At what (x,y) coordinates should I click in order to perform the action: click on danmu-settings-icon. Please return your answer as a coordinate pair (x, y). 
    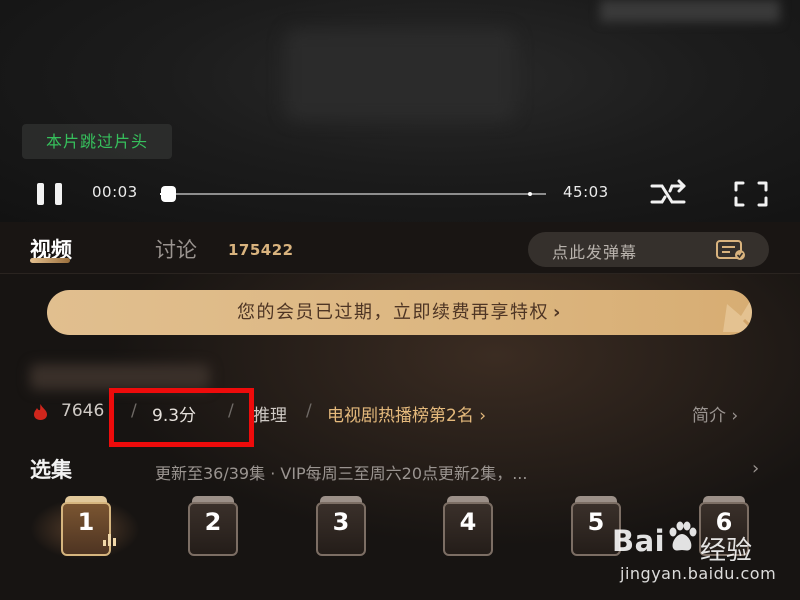
    Looking at the image, I should click on (731, 250).